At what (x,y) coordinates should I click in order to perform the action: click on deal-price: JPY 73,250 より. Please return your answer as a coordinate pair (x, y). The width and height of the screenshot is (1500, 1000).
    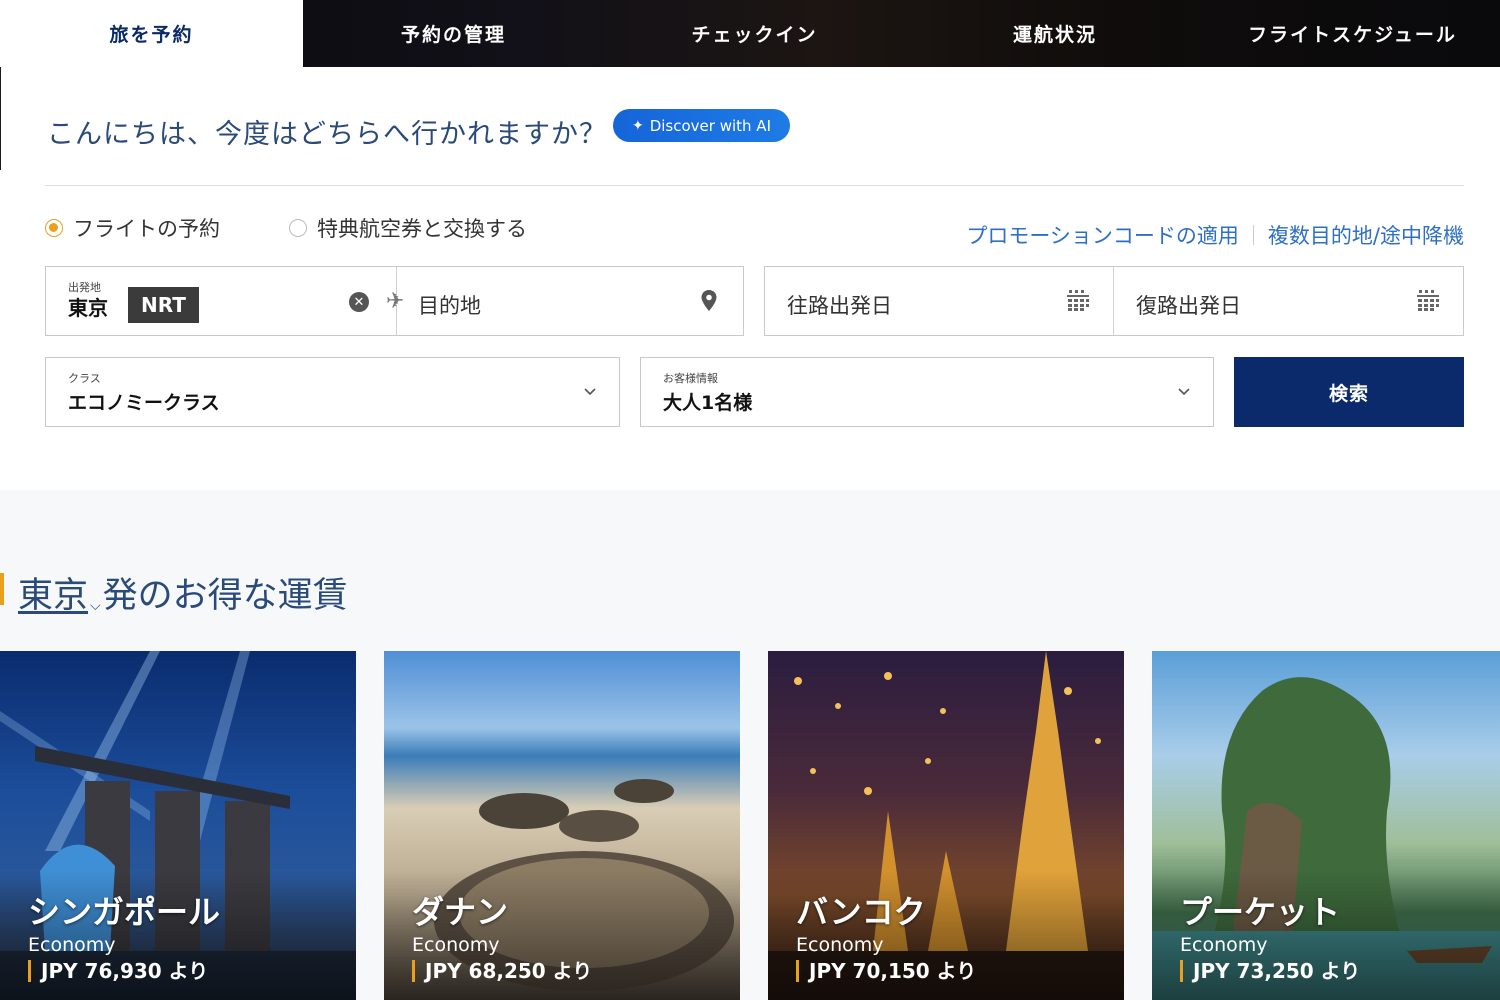
    Looking at the image, I should click on (1270, 971).